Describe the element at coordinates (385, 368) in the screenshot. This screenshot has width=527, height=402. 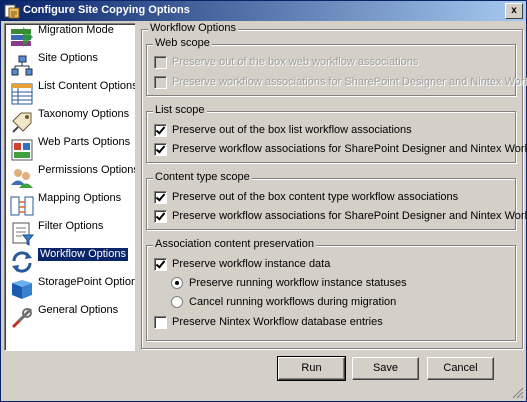
I see `save-button: Save` at that location.